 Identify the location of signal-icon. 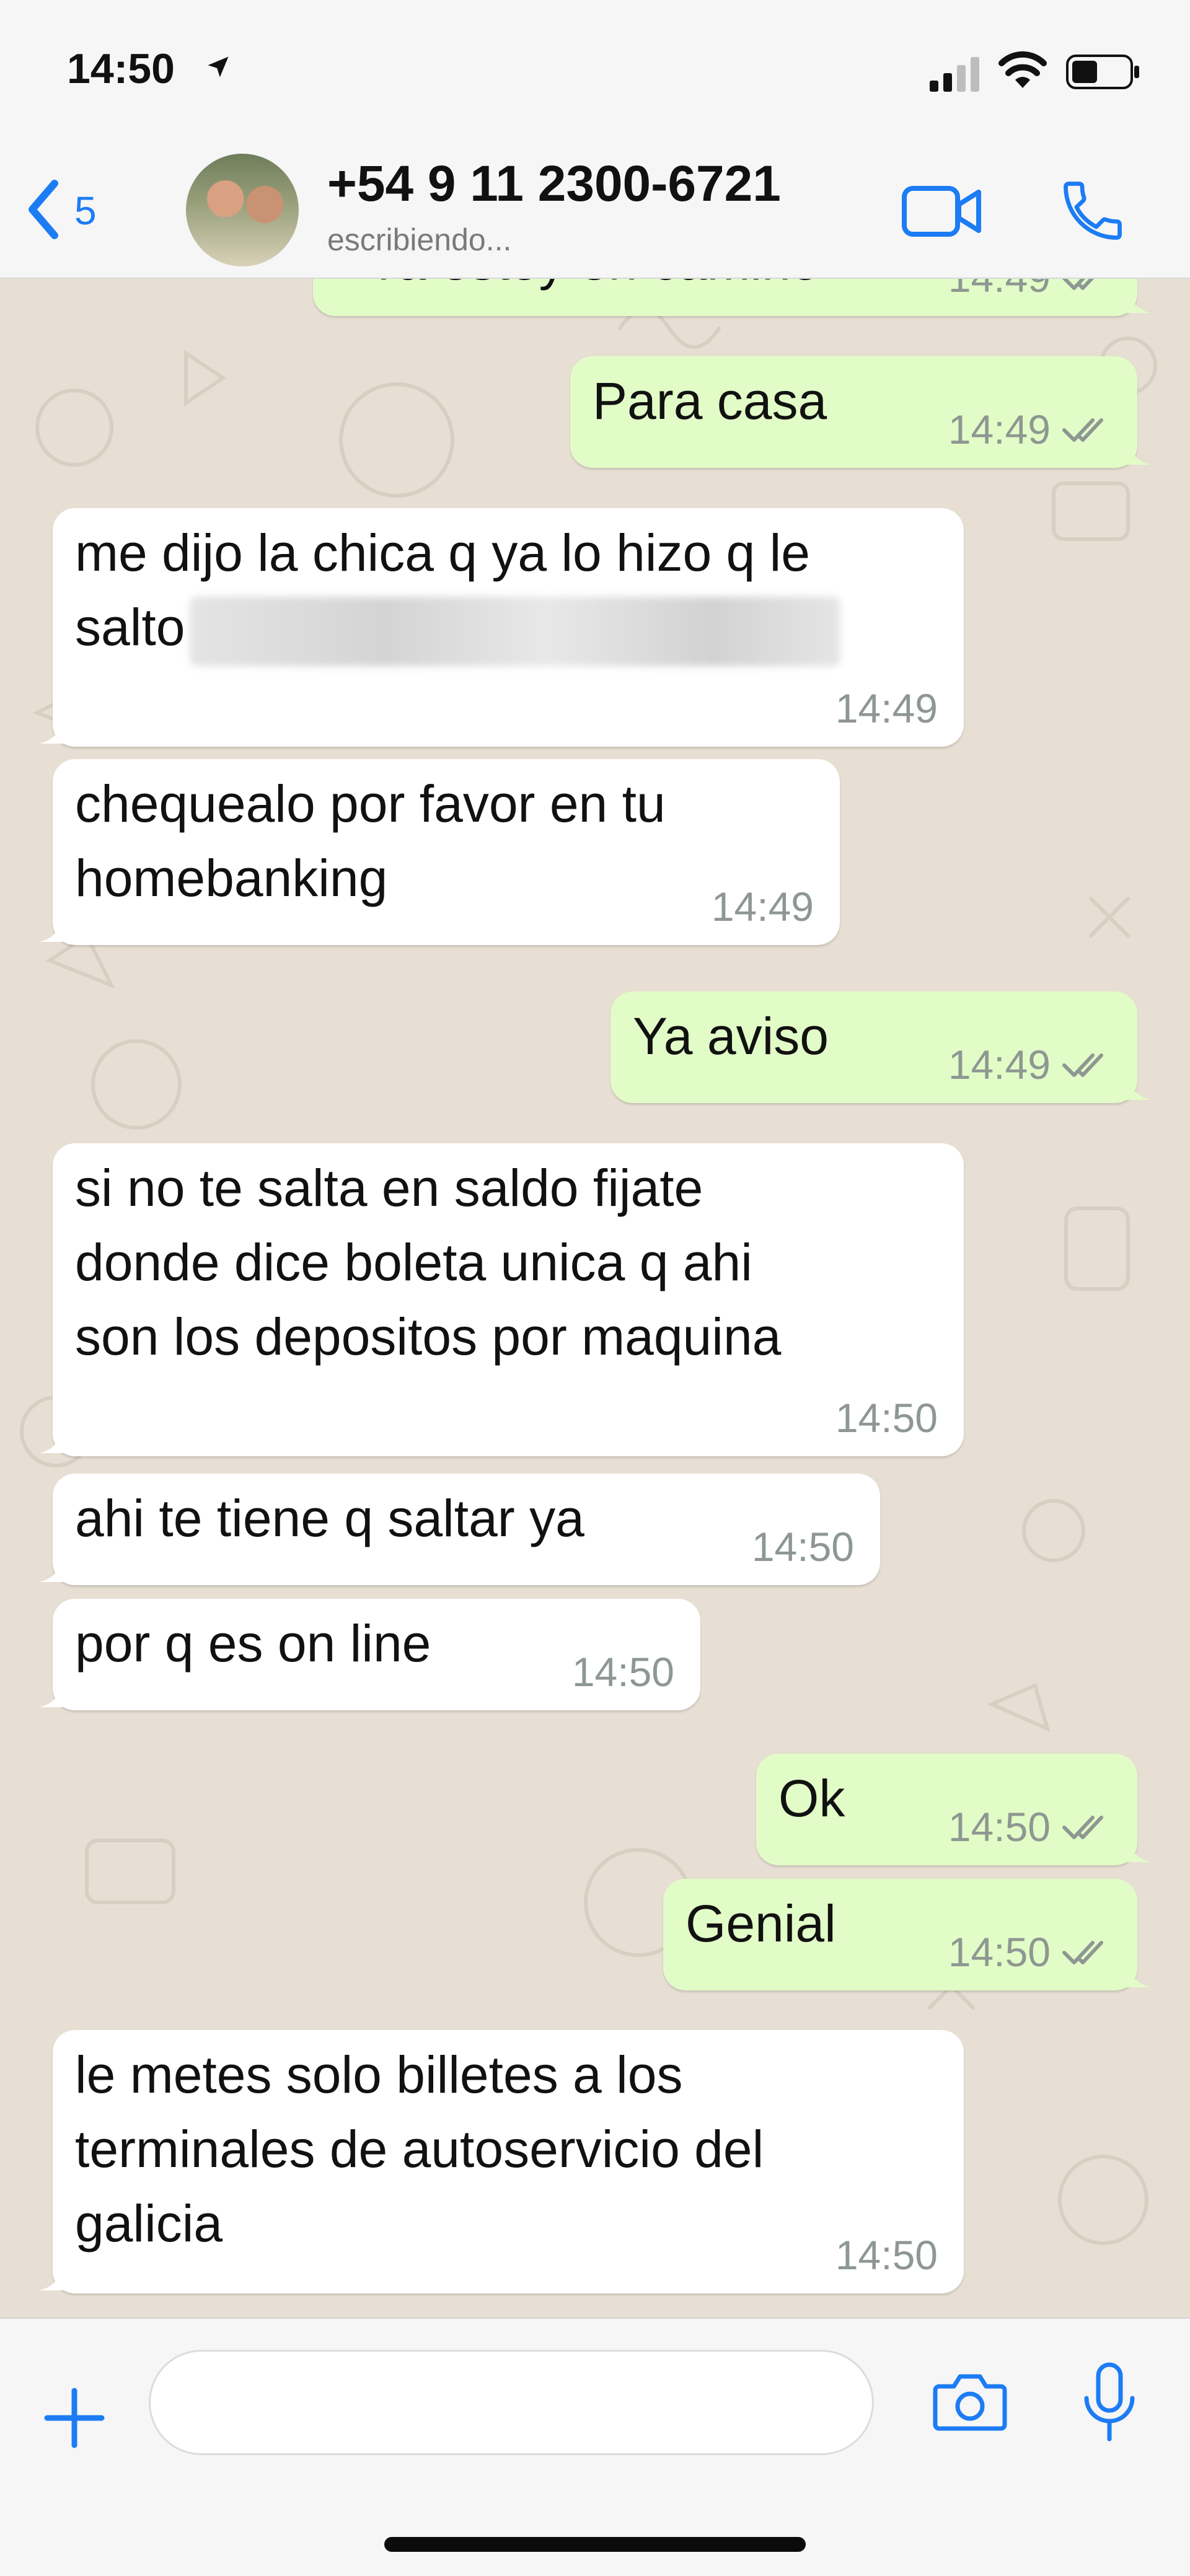
(955, 76).